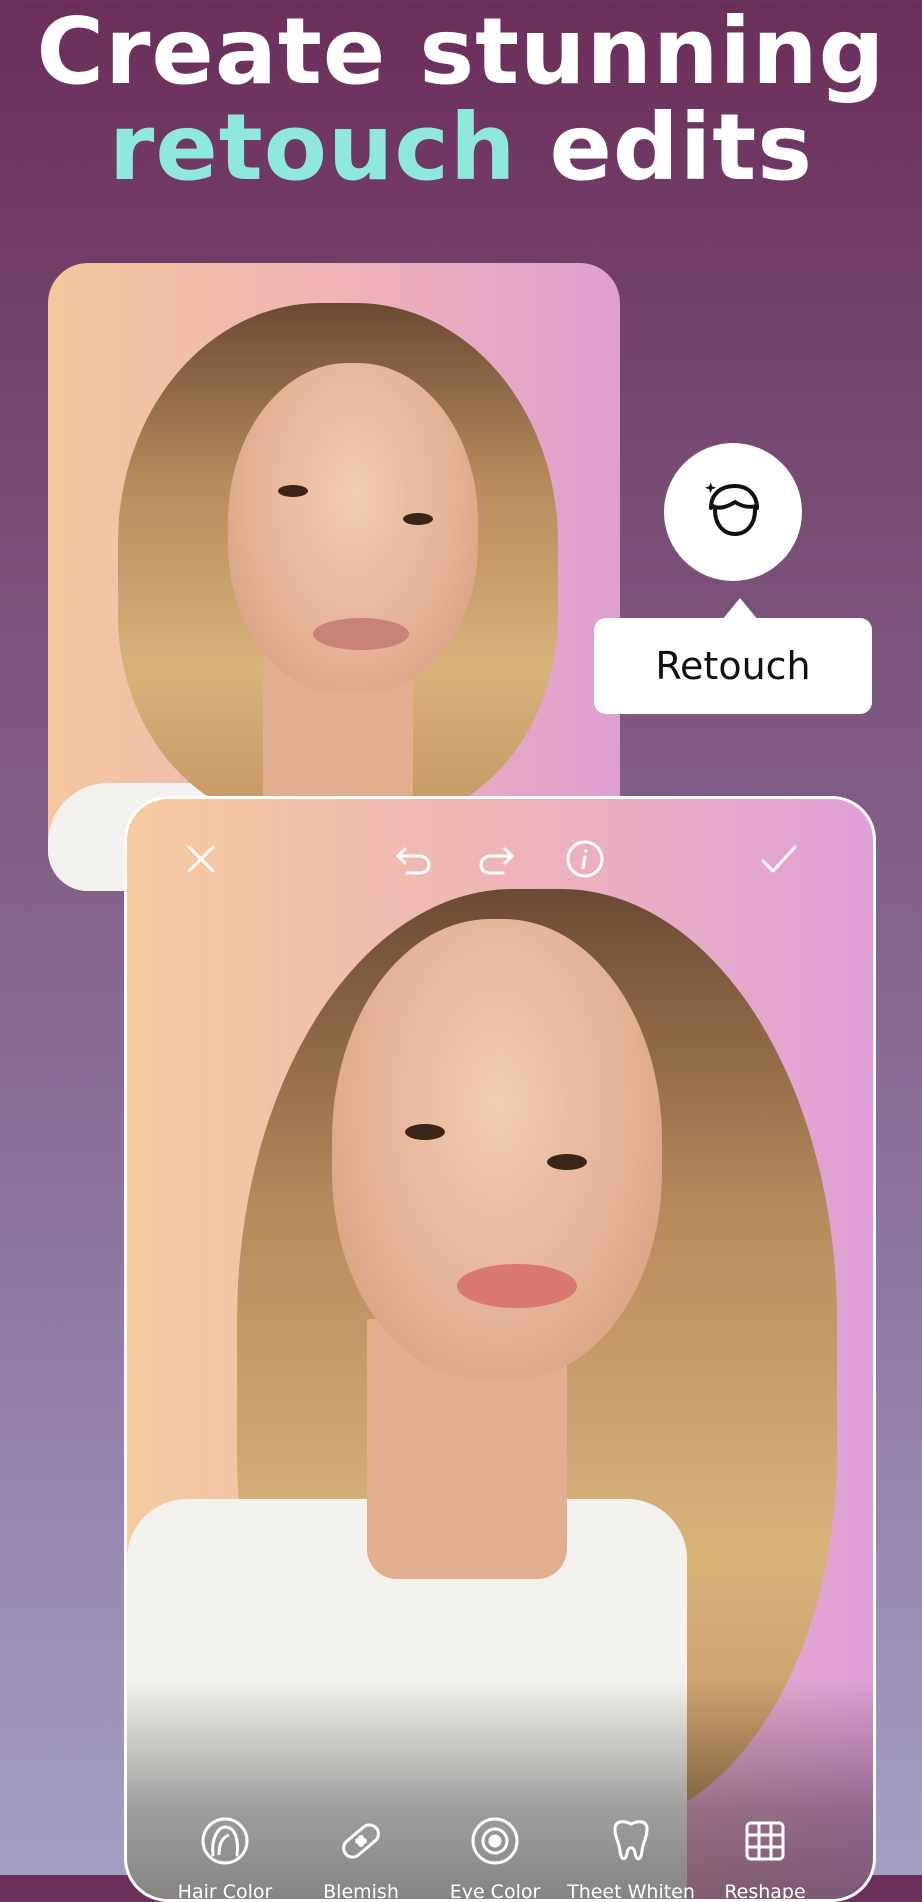 Image resolution: width=922 pixels, height=1902 pixels. I want to click on tool-label: Reshape, so click(765, 1891).